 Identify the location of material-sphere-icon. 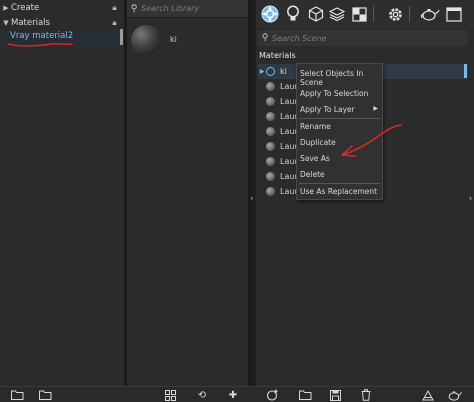
(270, 14).